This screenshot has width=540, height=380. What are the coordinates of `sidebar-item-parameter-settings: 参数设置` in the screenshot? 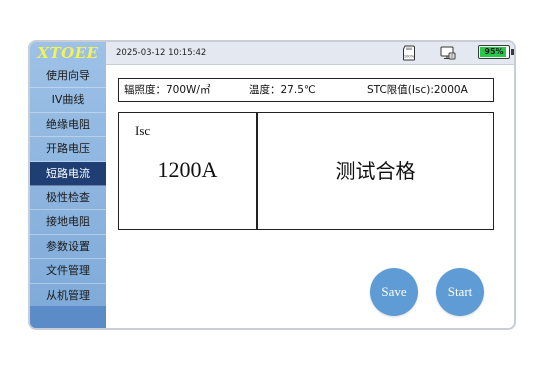 It's located at (68, 247).